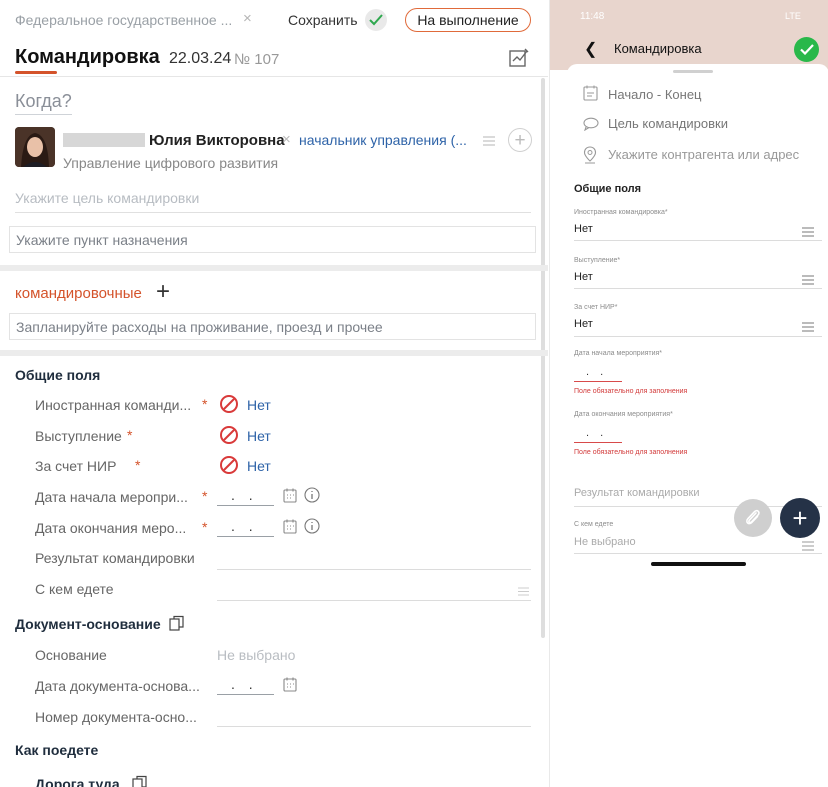 Image resolution: width=828 pixels, height=787 pixels. Describe the element at coordinates (76, 466) in the screenshot. I see `nir-label: За счет НИР` at that location.